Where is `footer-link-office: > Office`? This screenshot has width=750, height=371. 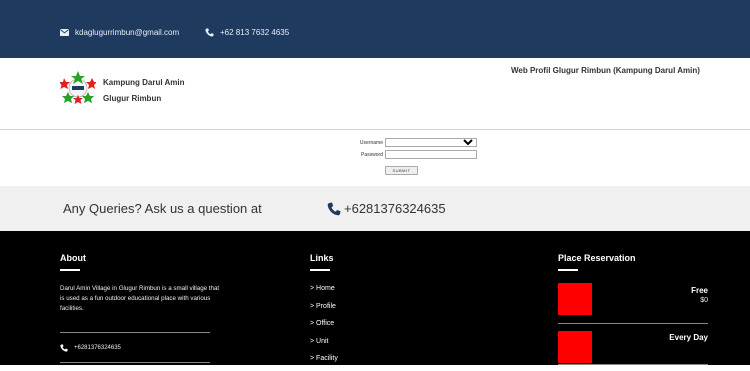 footer-link-office: > Office is located at coordinates (324, 327).